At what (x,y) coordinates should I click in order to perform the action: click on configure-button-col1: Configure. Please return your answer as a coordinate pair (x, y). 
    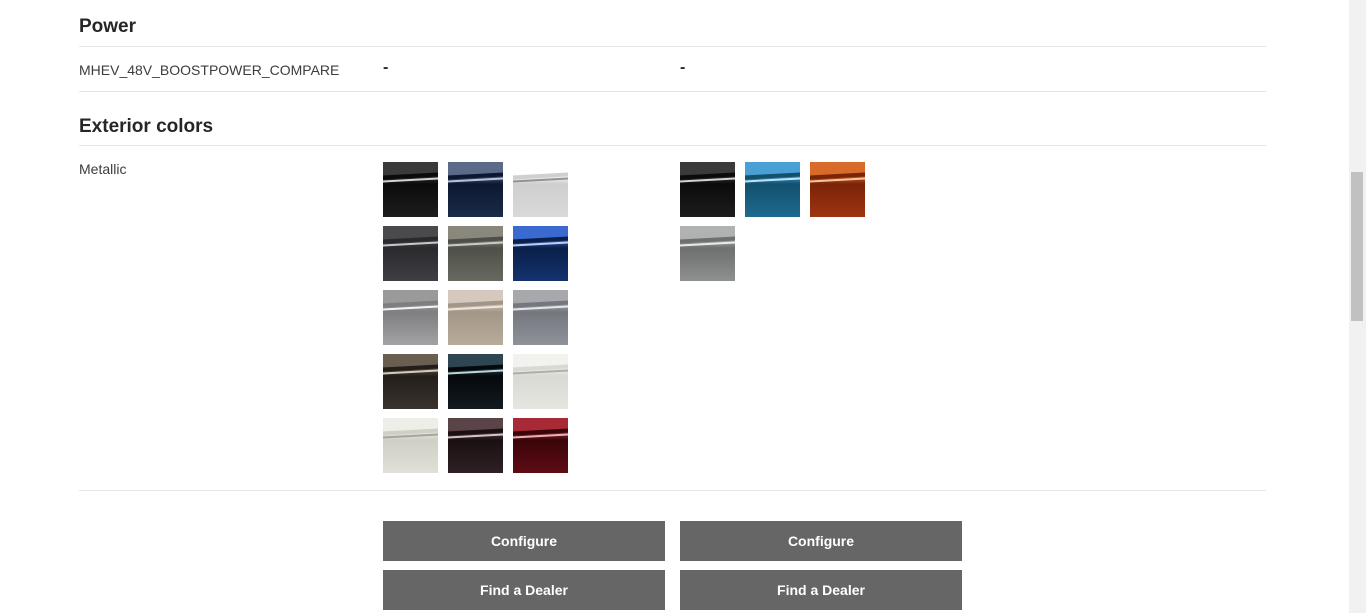
    Looking at the image, I should click on (524, 541).